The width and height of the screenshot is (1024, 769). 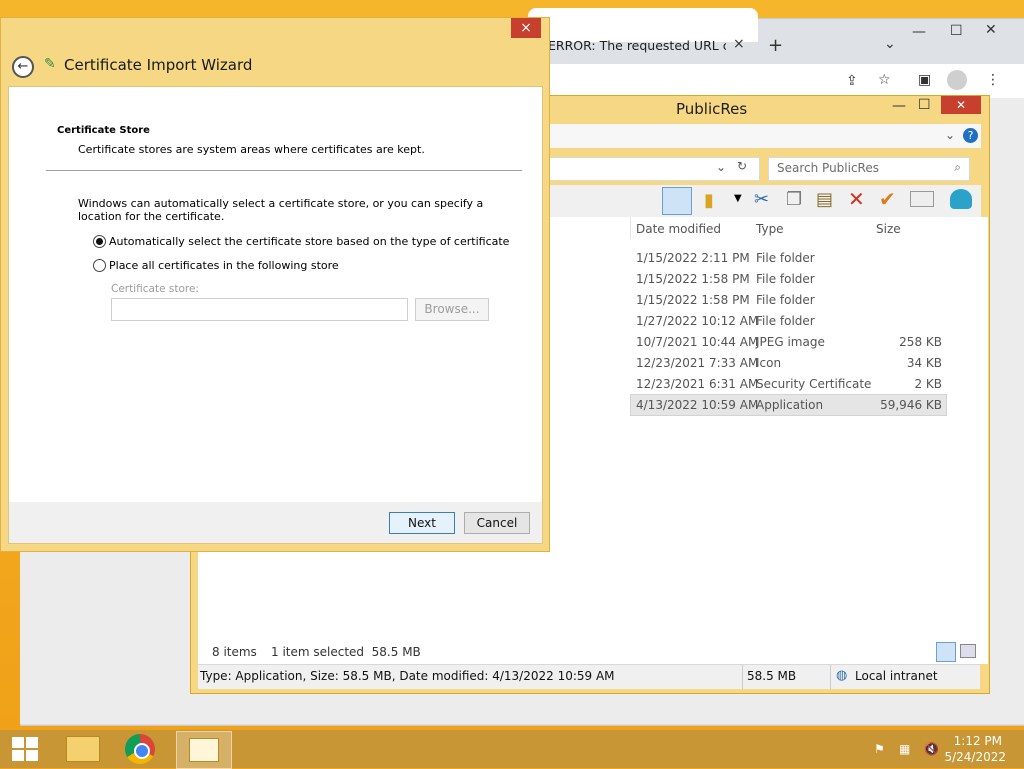 What do you see at coordinates (526, 28) in the screenshot?
I see `dialog-close-button: ×` at bounding box center [526, 28].